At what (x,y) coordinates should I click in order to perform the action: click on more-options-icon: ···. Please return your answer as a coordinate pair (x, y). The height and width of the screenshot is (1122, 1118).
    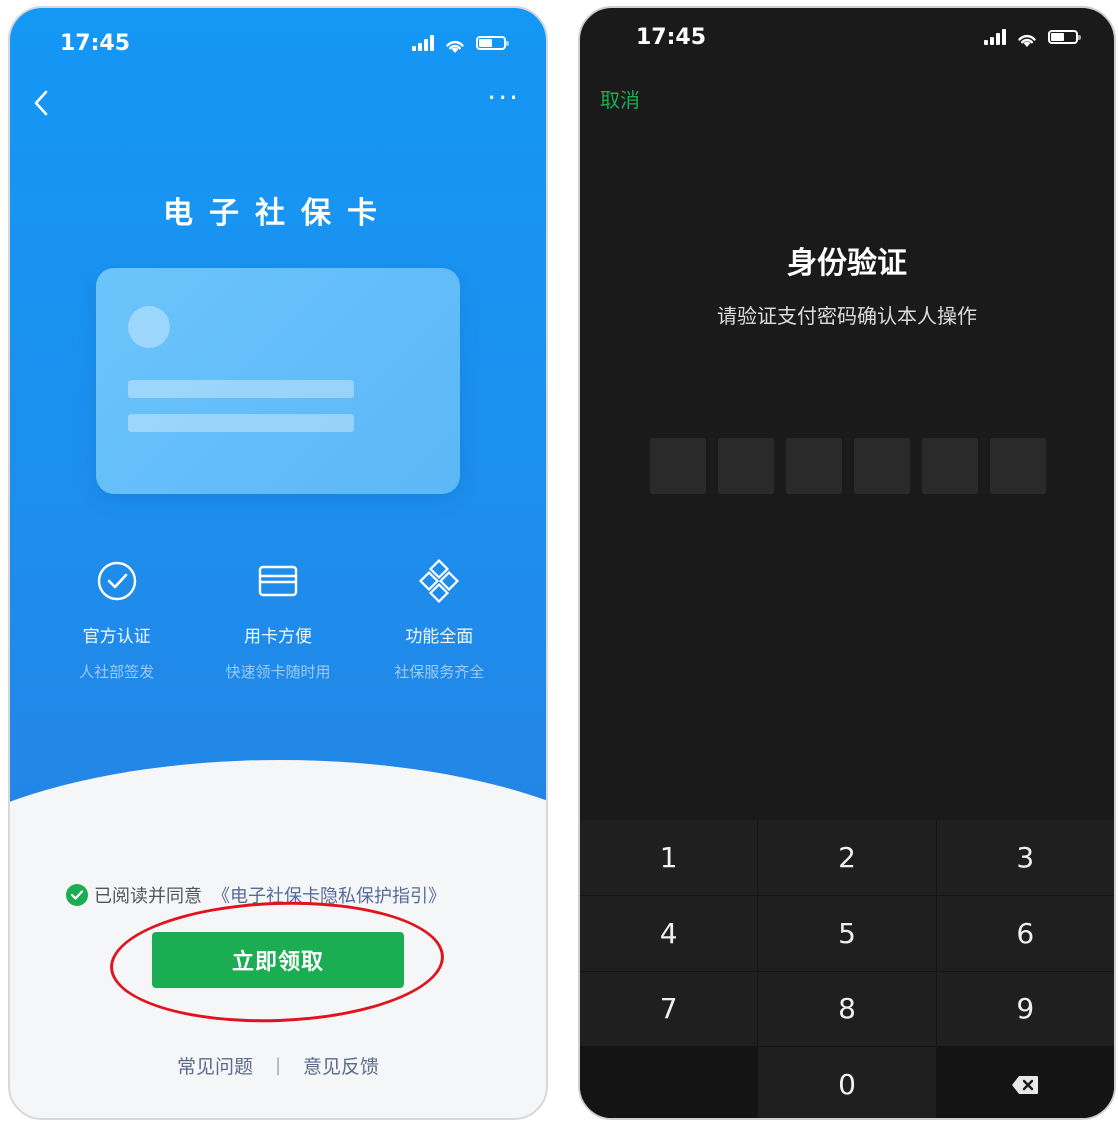
    Looking at the image, I should click on (503, 98).